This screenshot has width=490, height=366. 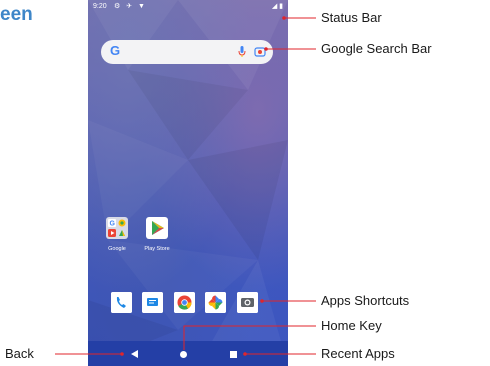 What do you see at coordinates (188, 8) in the screenshot?
I see `status-bar: 9:20 ⚙ ✈ ▼ ◢ ▮` at bounding box center [188, 8].